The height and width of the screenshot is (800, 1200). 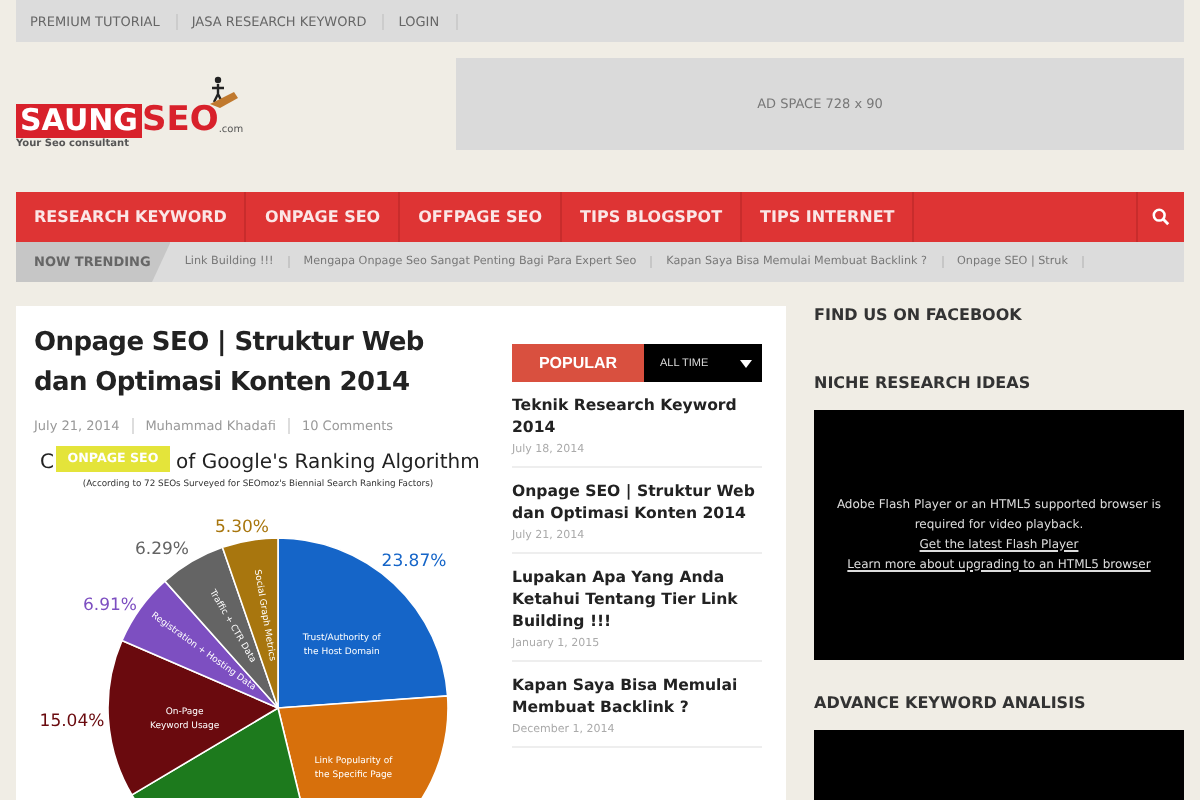 I want to click on chart-title: of Google's Ranking Algorithm, so click(x=328, y=463).